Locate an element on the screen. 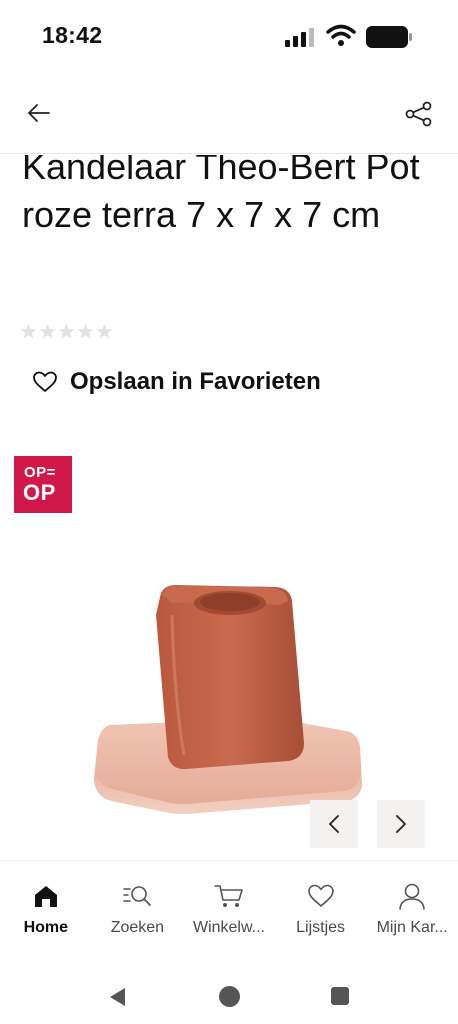  arrow-left-icon is located at coordinates (39, 113).